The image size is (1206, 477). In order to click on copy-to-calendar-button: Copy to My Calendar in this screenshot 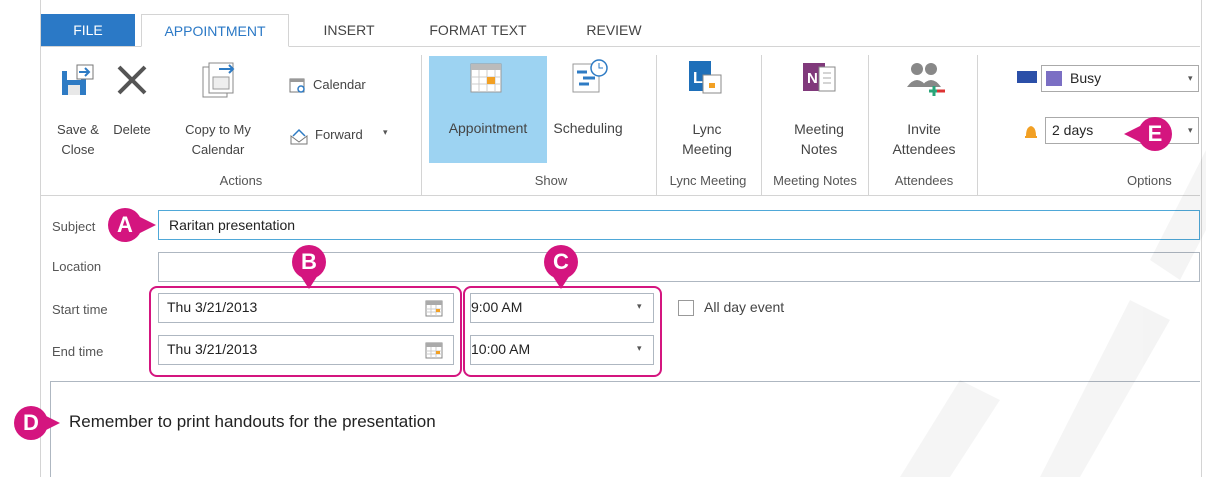, I will do `click(218, 112)`.